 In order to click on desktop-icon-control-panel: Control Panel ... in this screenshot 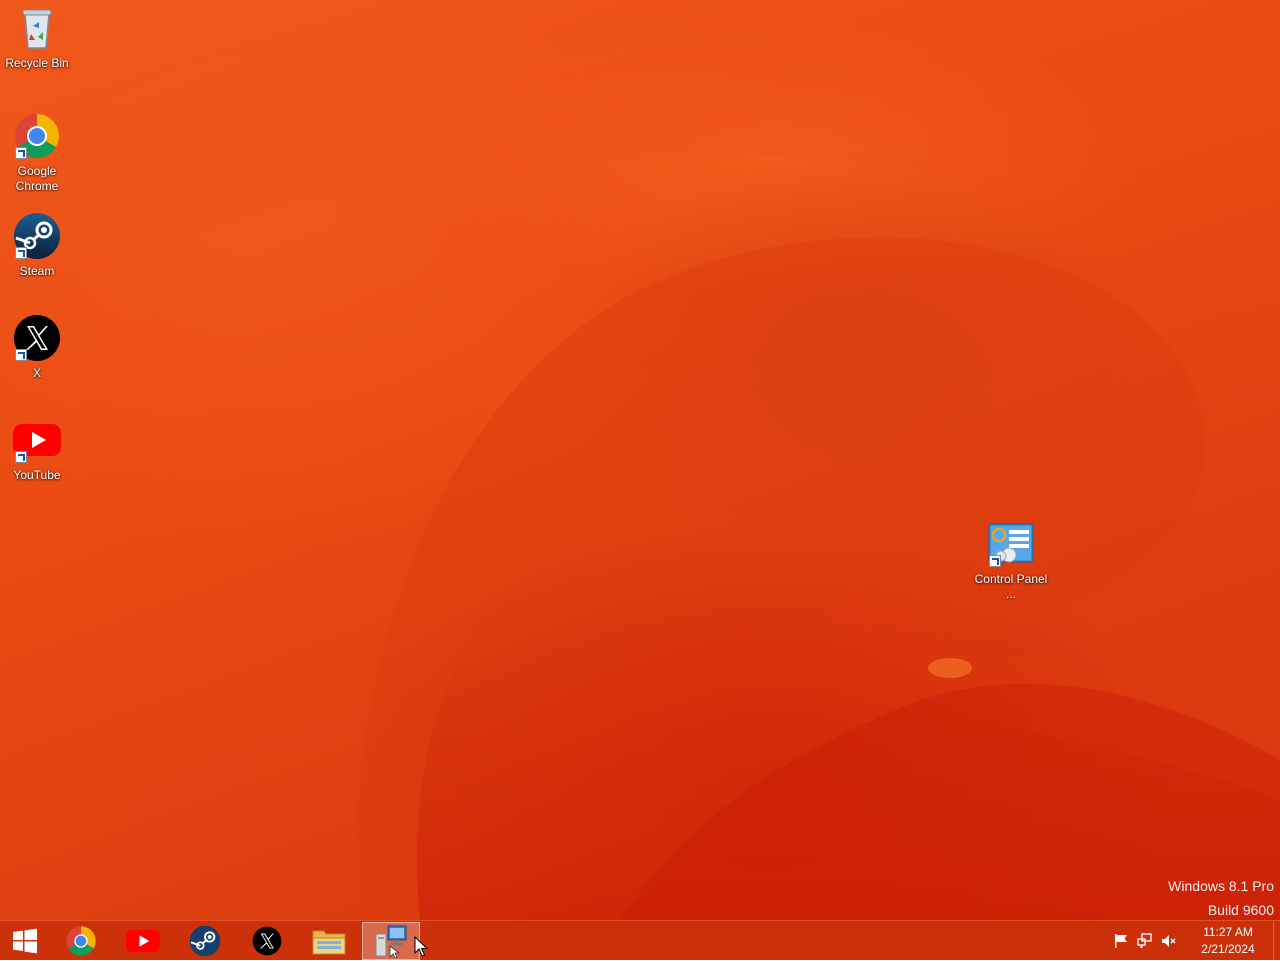, I will do `click(1011, 561)`.